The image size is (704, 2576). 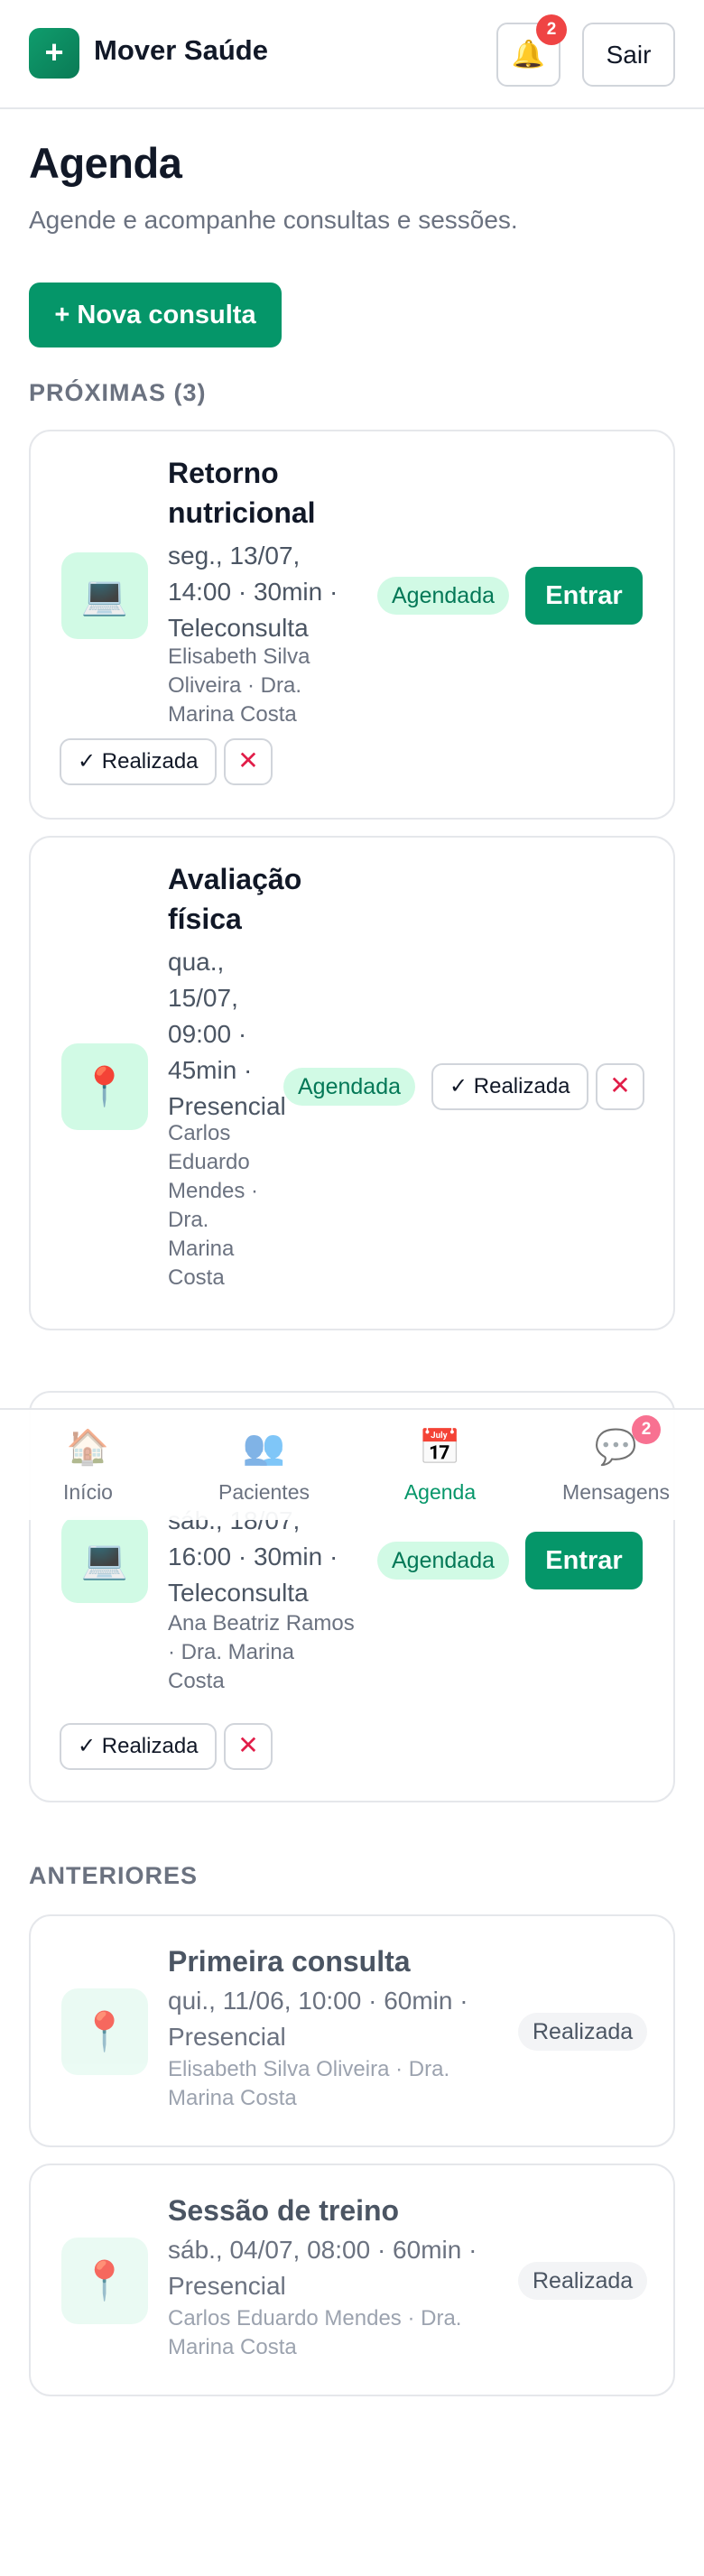 What do you see at coordinates (616, 1492) in the screenshot?
I see `nav-label: Mensagens` at bounding box center [616, 1492].